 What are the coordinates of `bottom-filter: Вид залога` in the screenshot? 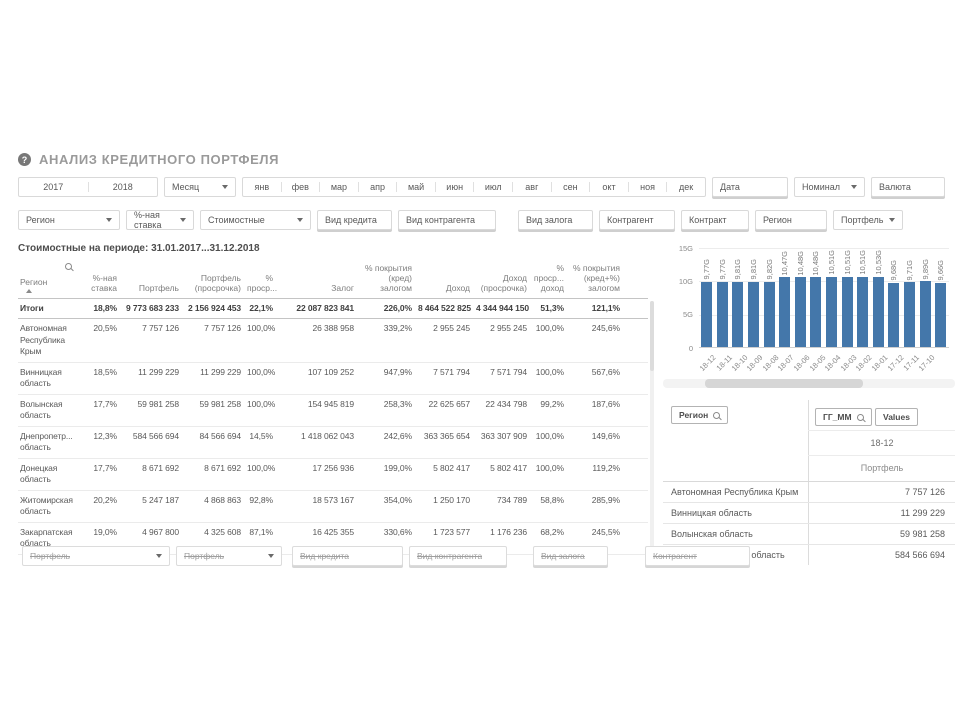 It's located at (570, 556).